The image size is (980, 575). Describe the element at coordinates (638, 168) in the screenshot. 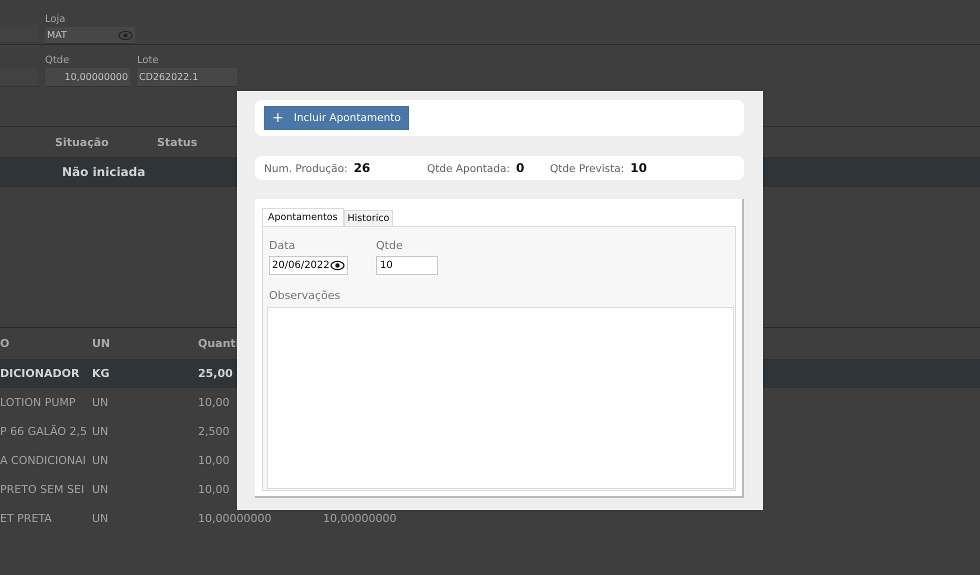

I see `summary-value: 10` at that location.